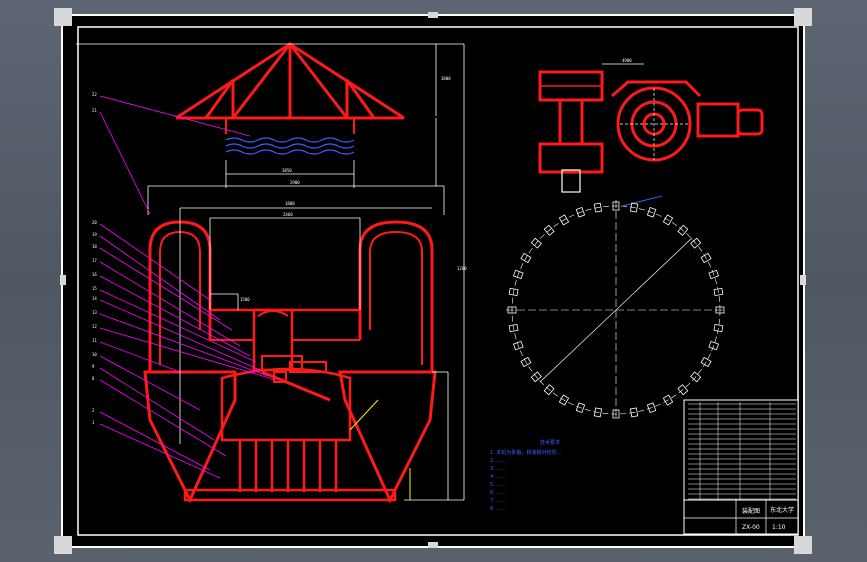  What do you see at coordinates (751, 511) in the screenshot?
I see `drawing-name: 装配图` at bounding box center [751, 511].